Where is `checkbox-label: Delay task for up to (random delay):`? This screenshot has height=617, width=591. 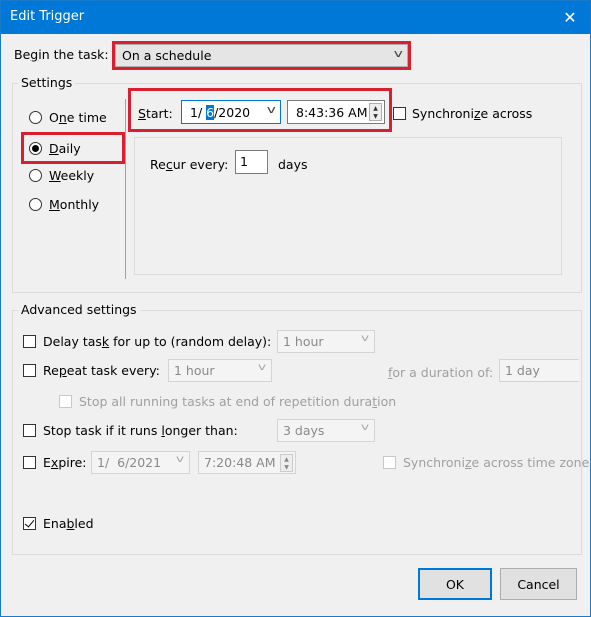 checkbox-label: Delay task for up to (random delay): is located at coordinates (157, 341).